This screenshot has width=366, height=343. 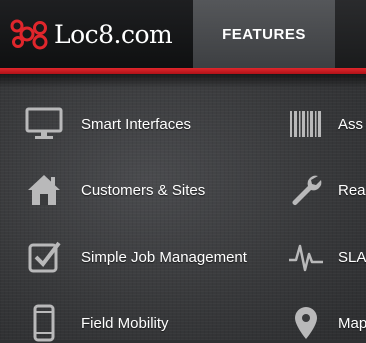 I want to click on feature-map: Map, so click(x=326, y=323).